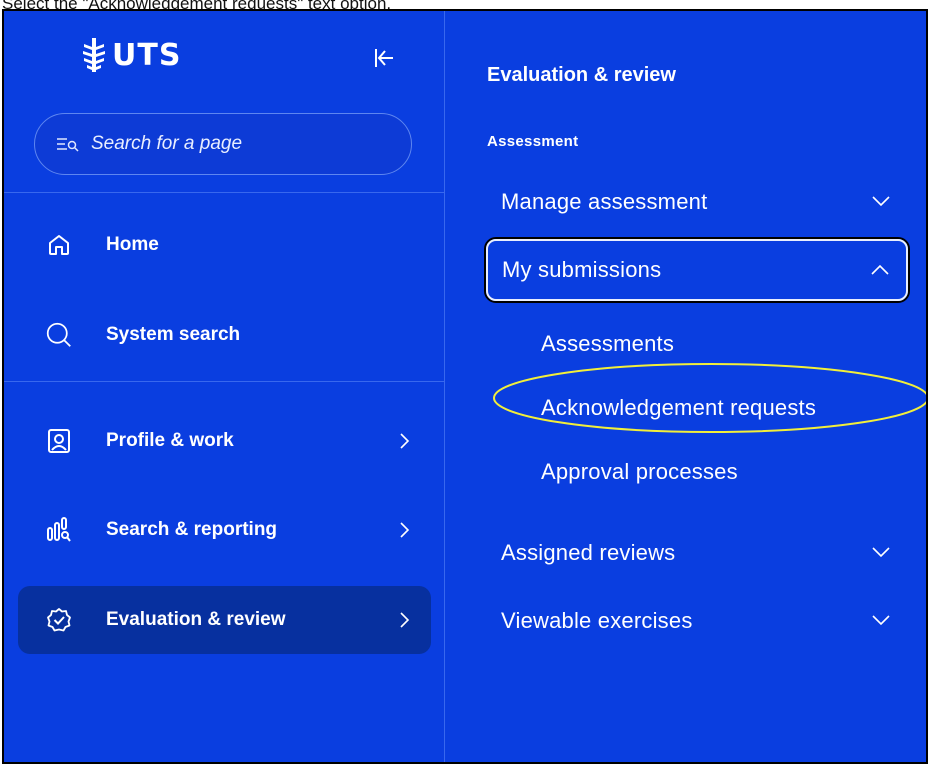 The height and width of the screenshot is (766, 932). Describe the element at coordinates (533, 141) in the screenshot. I see `section-heading: Assessment` at that location.